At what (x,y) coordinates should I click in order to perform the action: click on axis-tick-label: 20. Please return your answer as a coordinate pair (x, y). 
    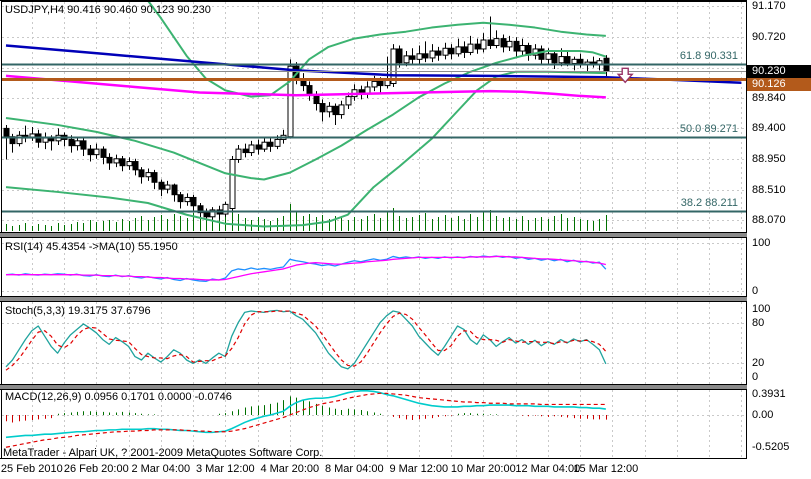
    Looking at the image, I should click on (758, 363).